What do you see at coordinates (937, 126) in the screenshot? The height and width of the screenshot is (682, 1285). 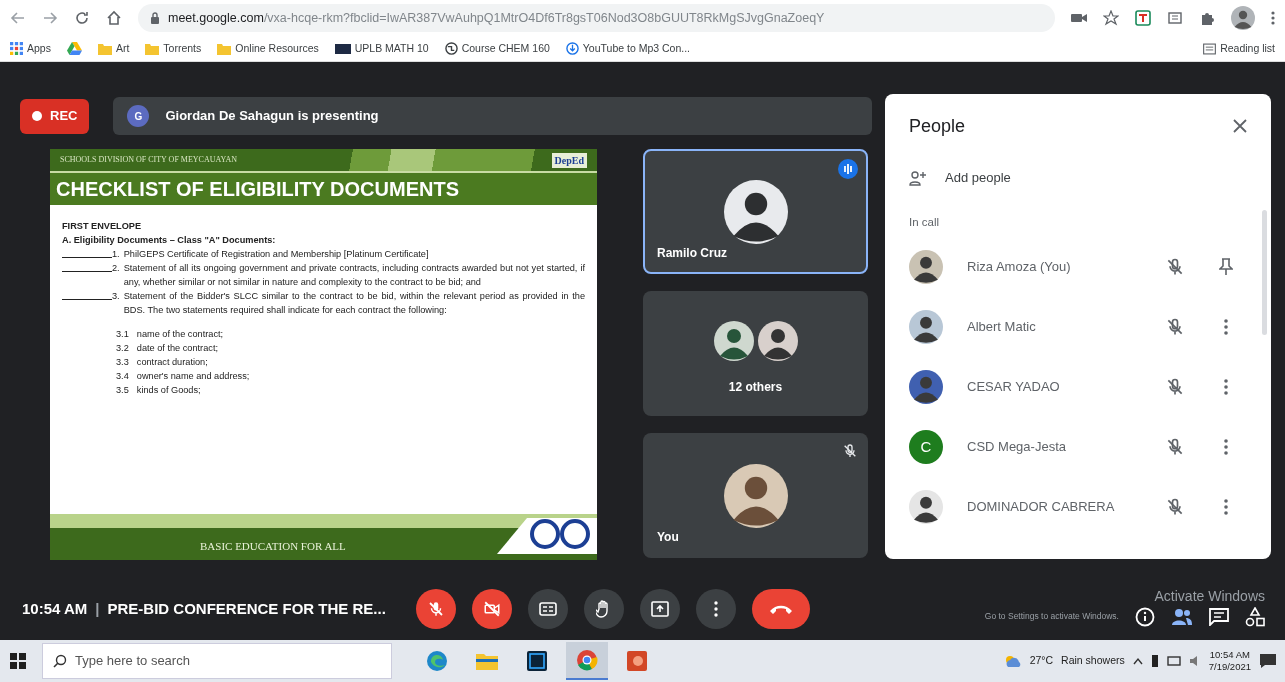 I see `panel-title: People` at bounding box center [937, 126].